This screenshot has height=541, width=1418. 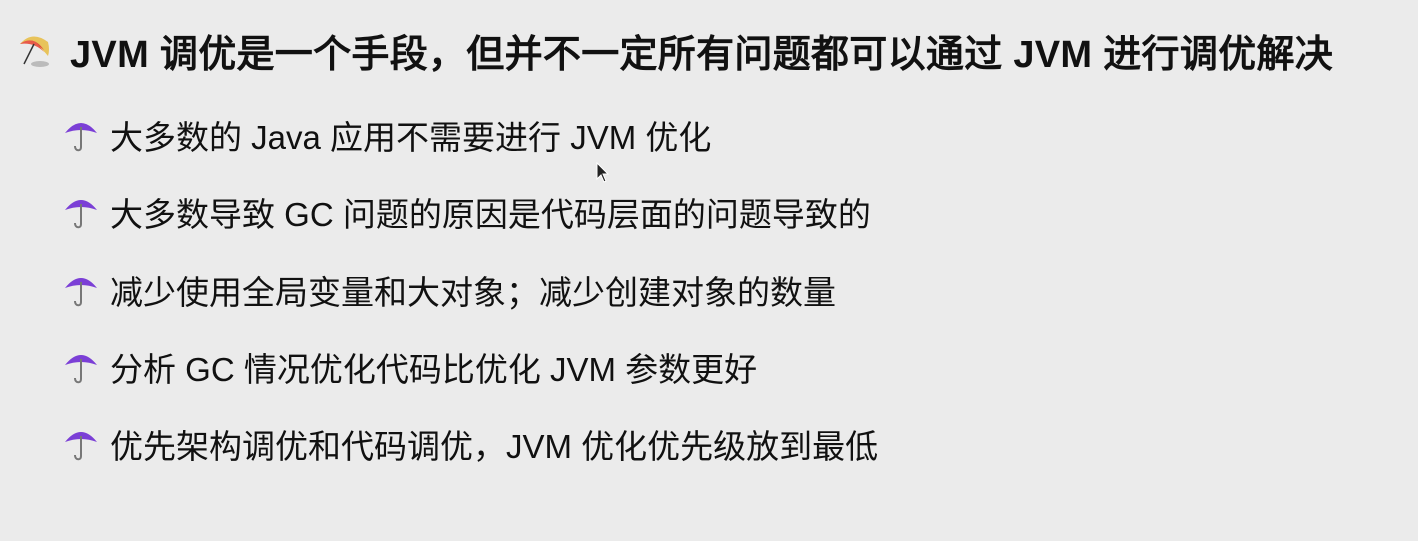 What do you see at coordinates (434, 369) in the screenshot?
I see `item-text: 分析 GC 情况优化代码比优化 JVM 参数更好` at bounding box center [434, 369].